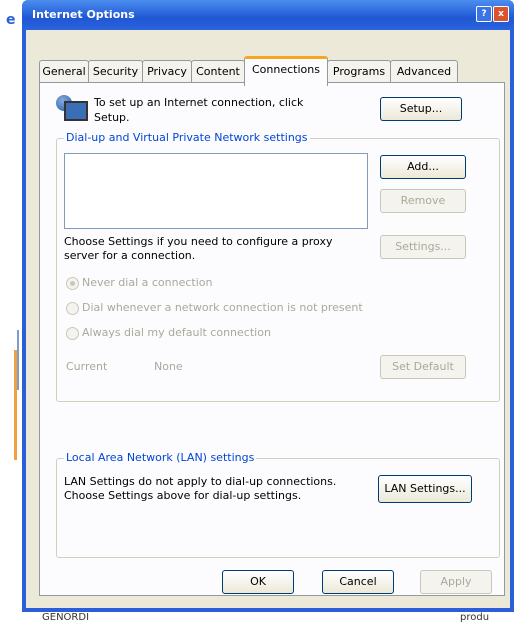 The height and width of the screenshot is (623, 514). I want to click on tab-privacy: Privacy, so click(167, 71).